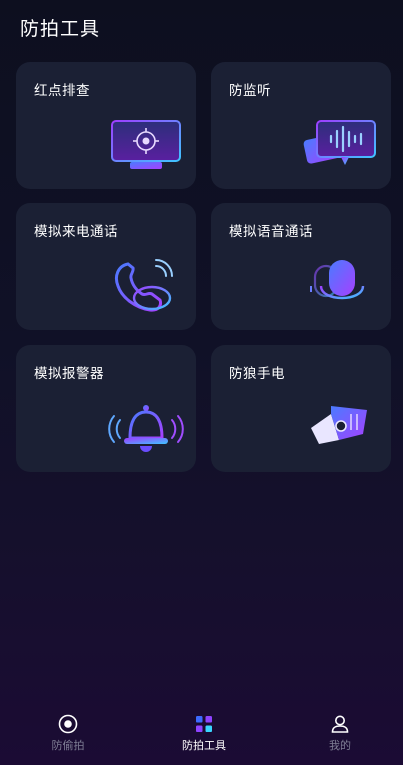 This screenshot has height=765, width=403. I want to click on card-alarm: 模拟报警器, so click(106, 408).